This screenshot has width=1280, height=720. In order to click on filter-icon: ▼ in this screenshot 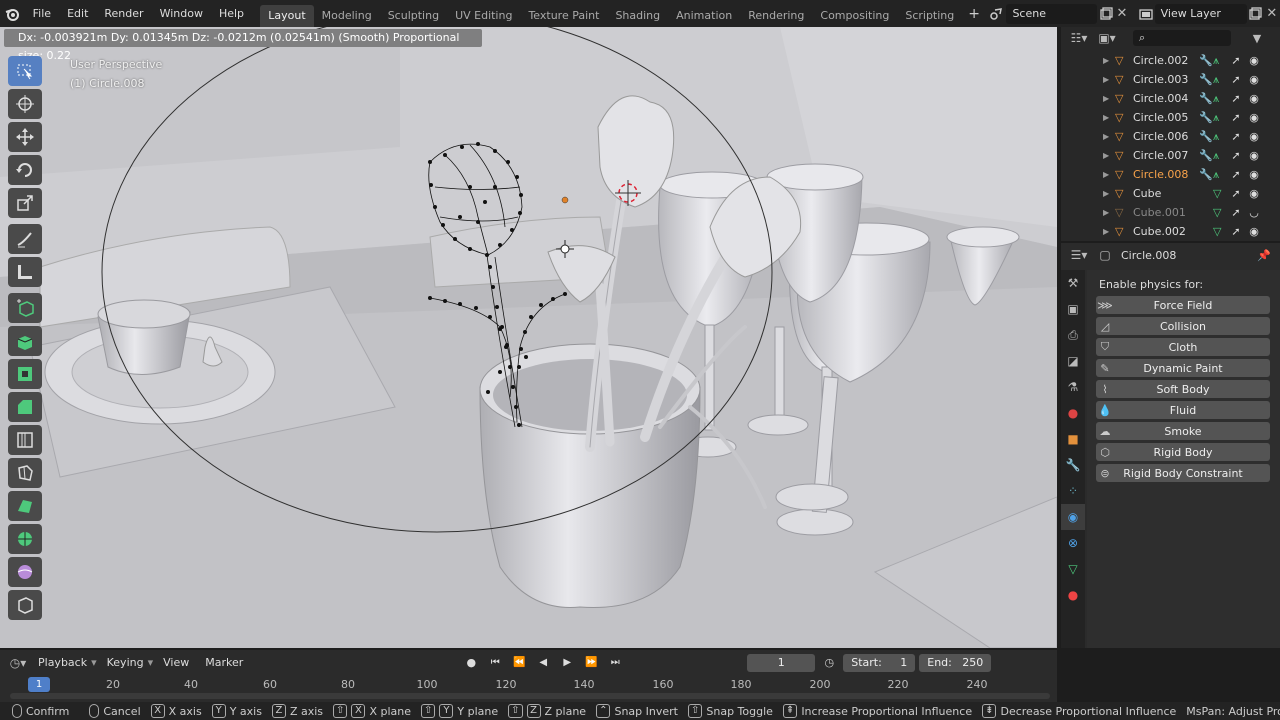, I will do `click(1257, 38)`.